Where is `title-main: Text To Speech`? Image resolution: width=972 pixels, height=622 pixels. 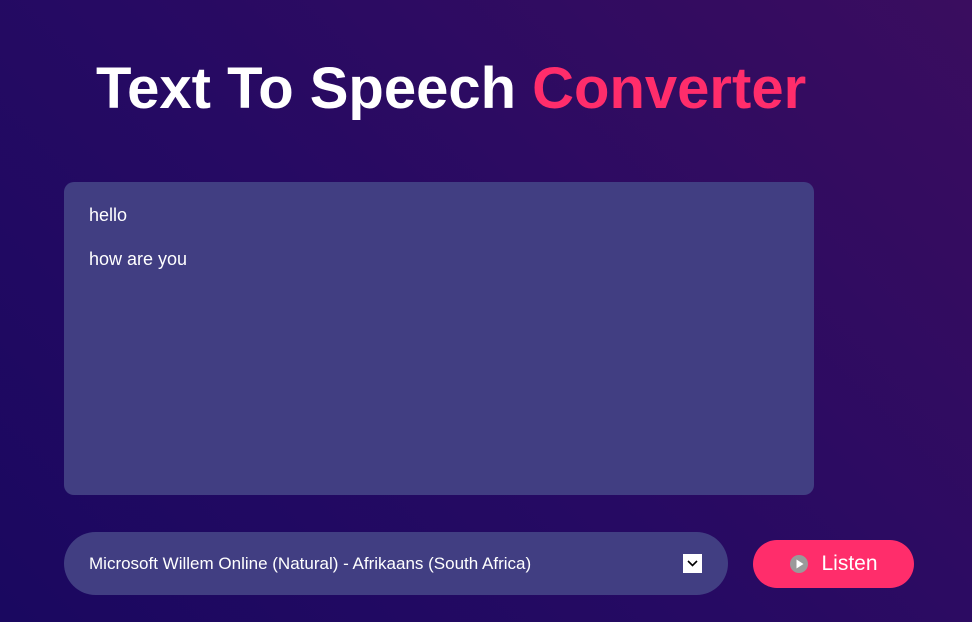
title-main: Text To Speech is located at coordinates (306, 88).